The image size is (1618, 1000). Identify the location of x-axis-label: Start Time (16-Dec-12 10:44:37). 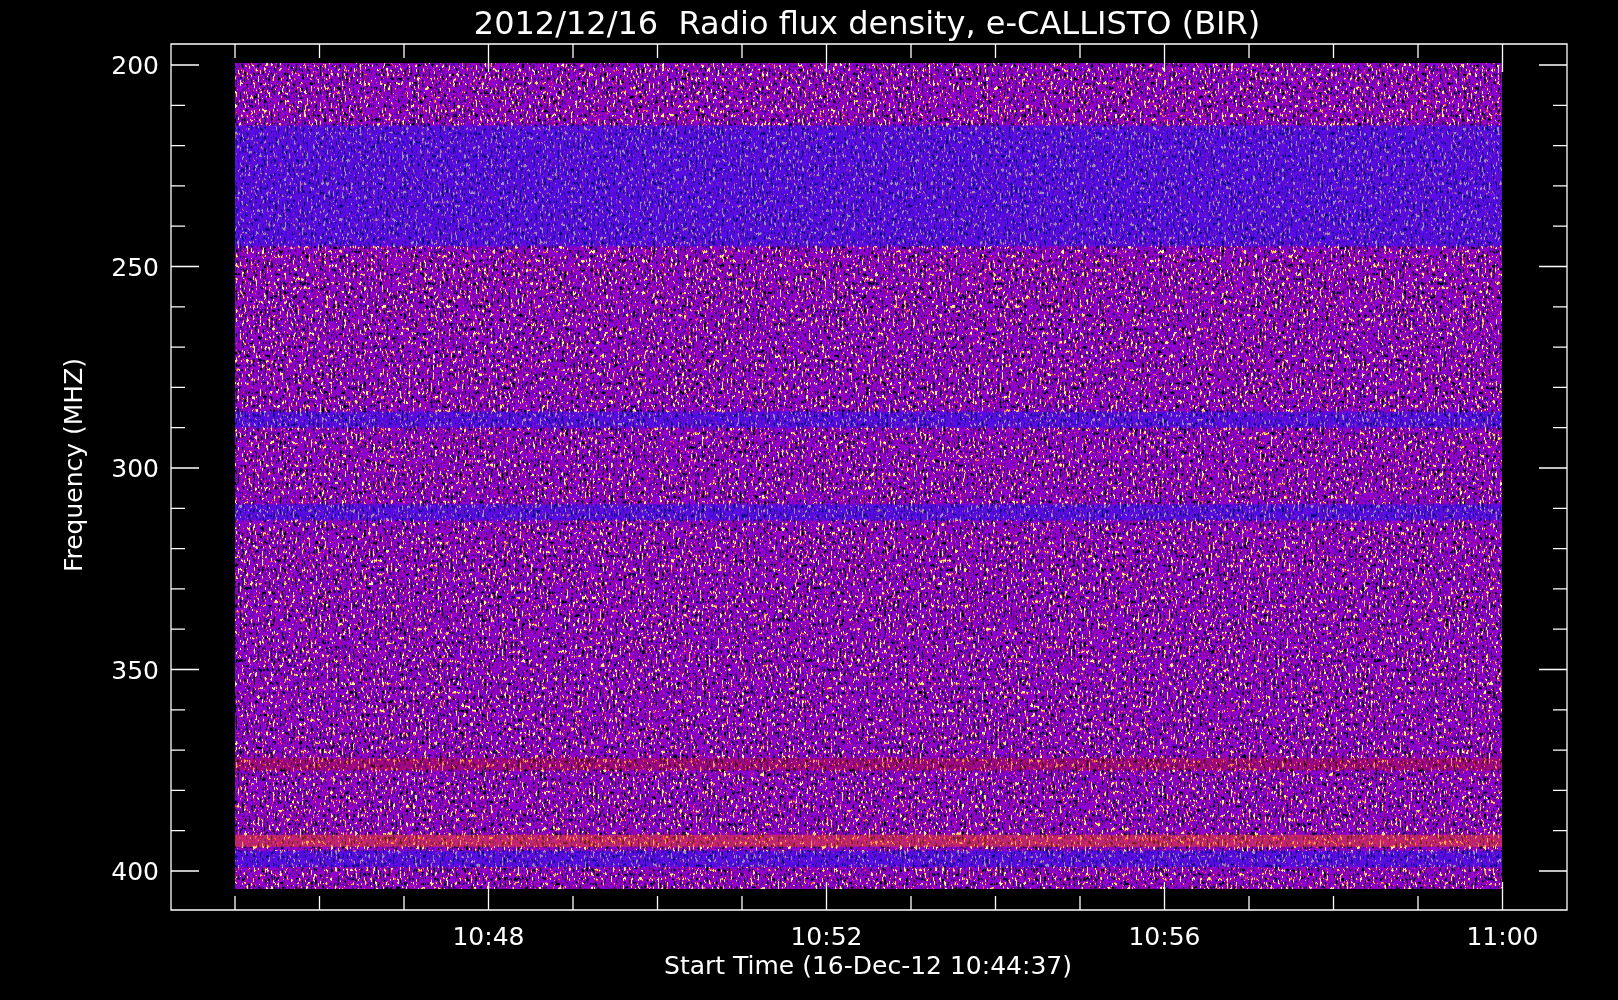
(868, 965).